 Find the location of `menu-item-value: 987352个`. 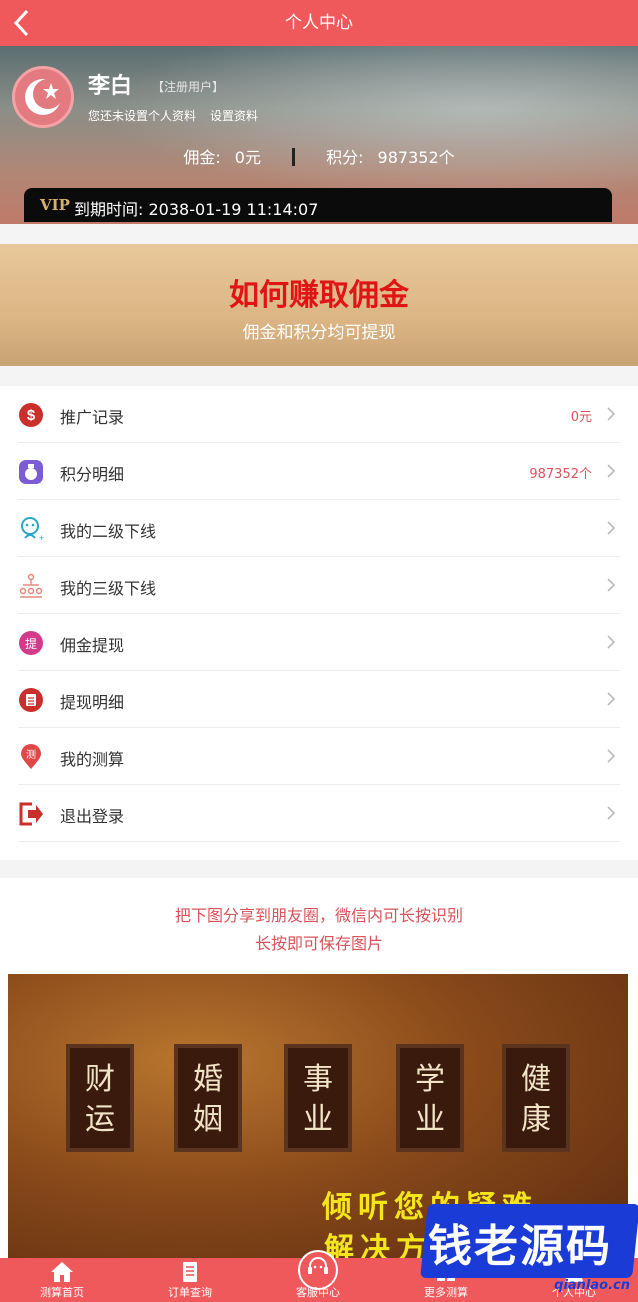

menu-item-value: 987352个 is located at coordinates (560, 474).